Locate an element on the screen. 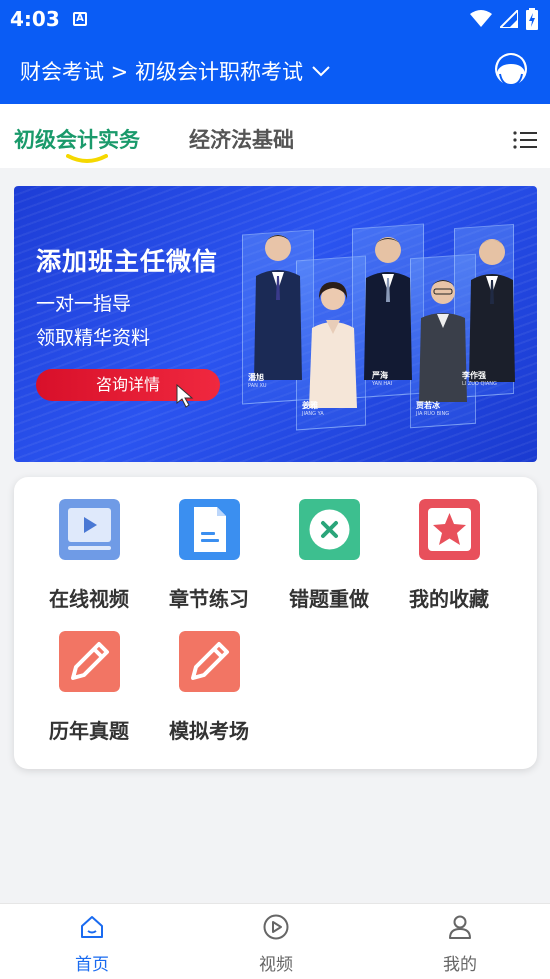  grid-item-redo-mistakes: 错题重做 is located at coordinates (329, 559).